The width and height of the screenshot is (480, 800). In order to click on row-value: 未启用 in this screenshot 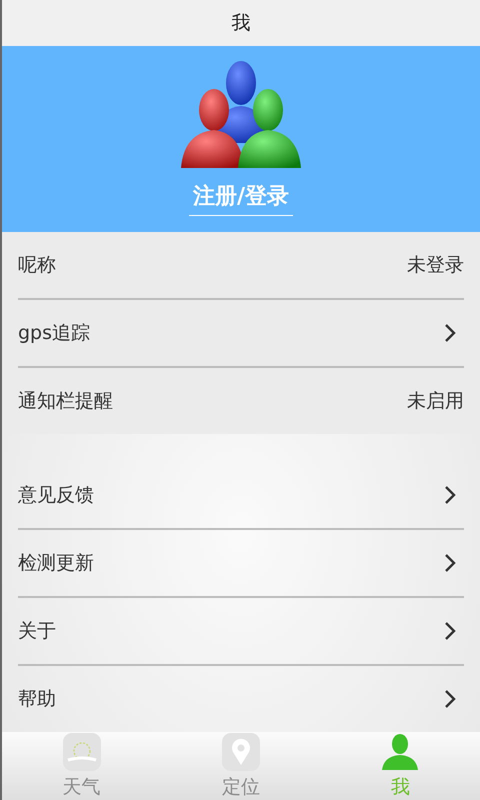, I will do `click(435, 401)`.